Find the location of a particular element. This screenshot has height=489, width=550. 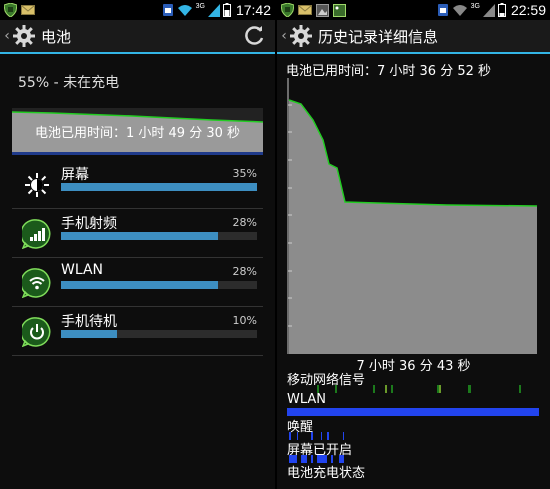

usage-name: WLAN is located at coordinates (82, 270).